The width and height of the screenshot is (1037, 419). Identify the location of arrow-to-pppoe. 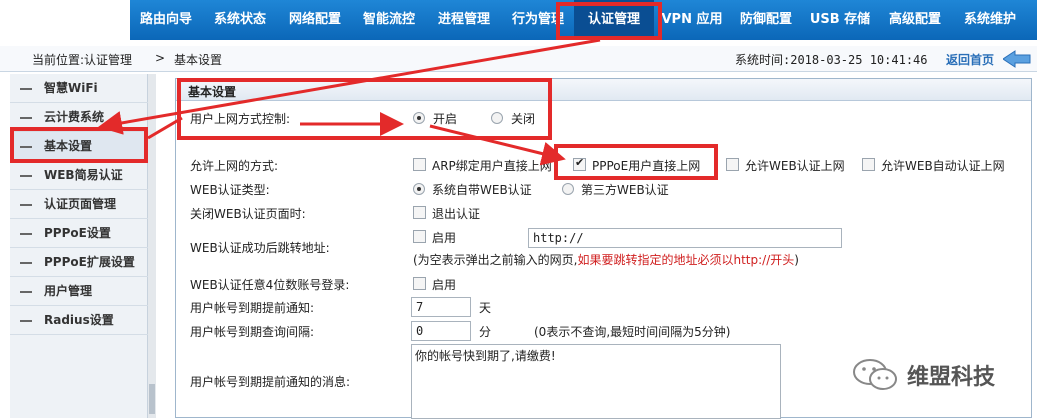
(497, 145).